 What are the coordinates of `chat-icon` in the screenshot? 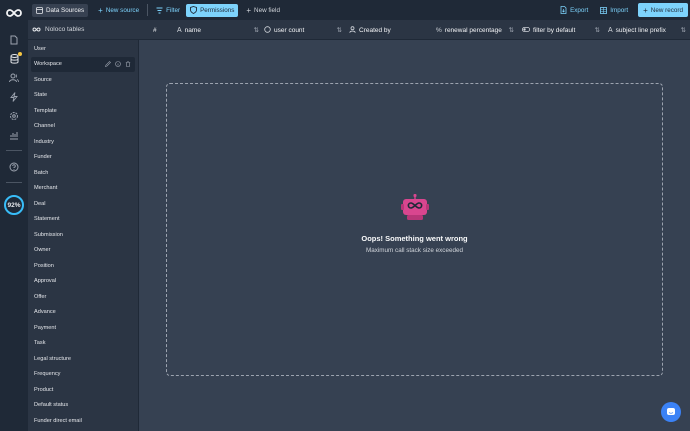 It's located at (671, 411).